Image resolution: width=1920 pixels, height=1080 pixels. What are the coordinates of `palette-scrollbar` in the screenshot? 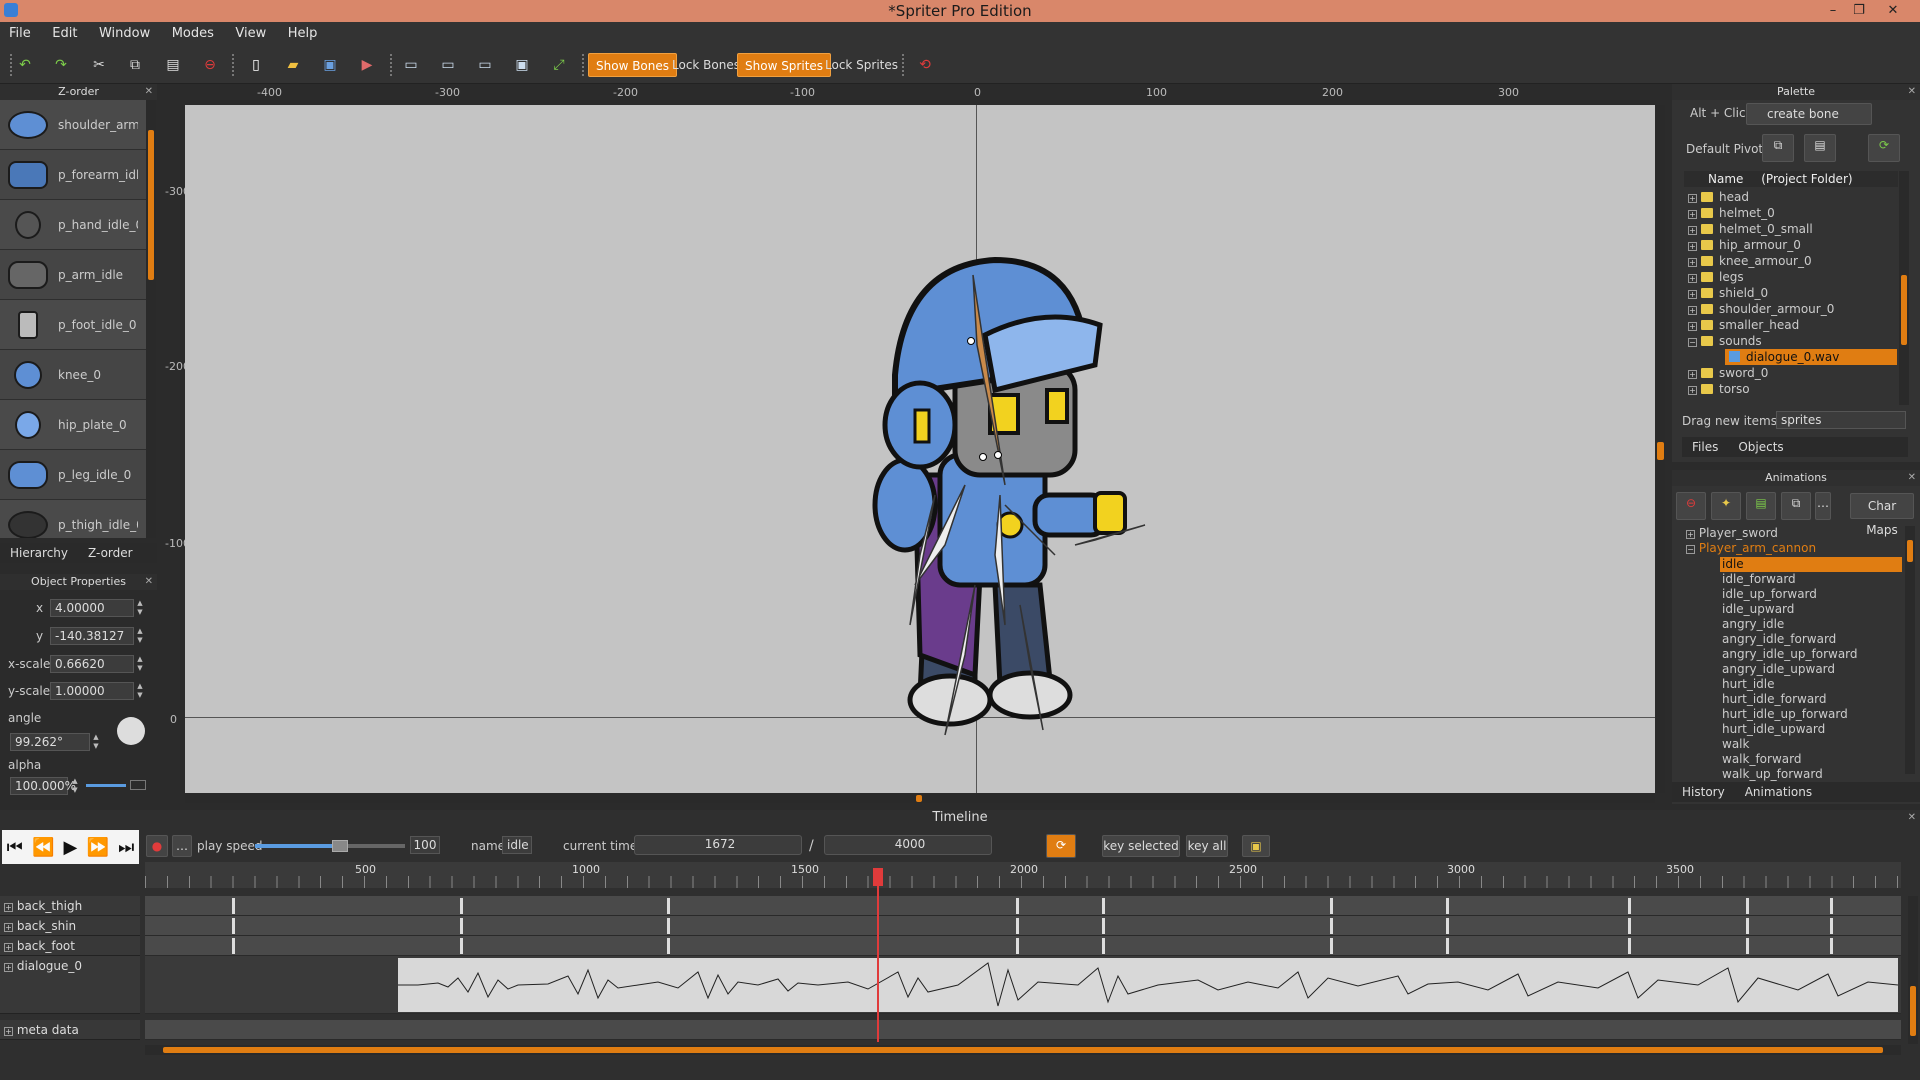 It's located at (1904, 288).